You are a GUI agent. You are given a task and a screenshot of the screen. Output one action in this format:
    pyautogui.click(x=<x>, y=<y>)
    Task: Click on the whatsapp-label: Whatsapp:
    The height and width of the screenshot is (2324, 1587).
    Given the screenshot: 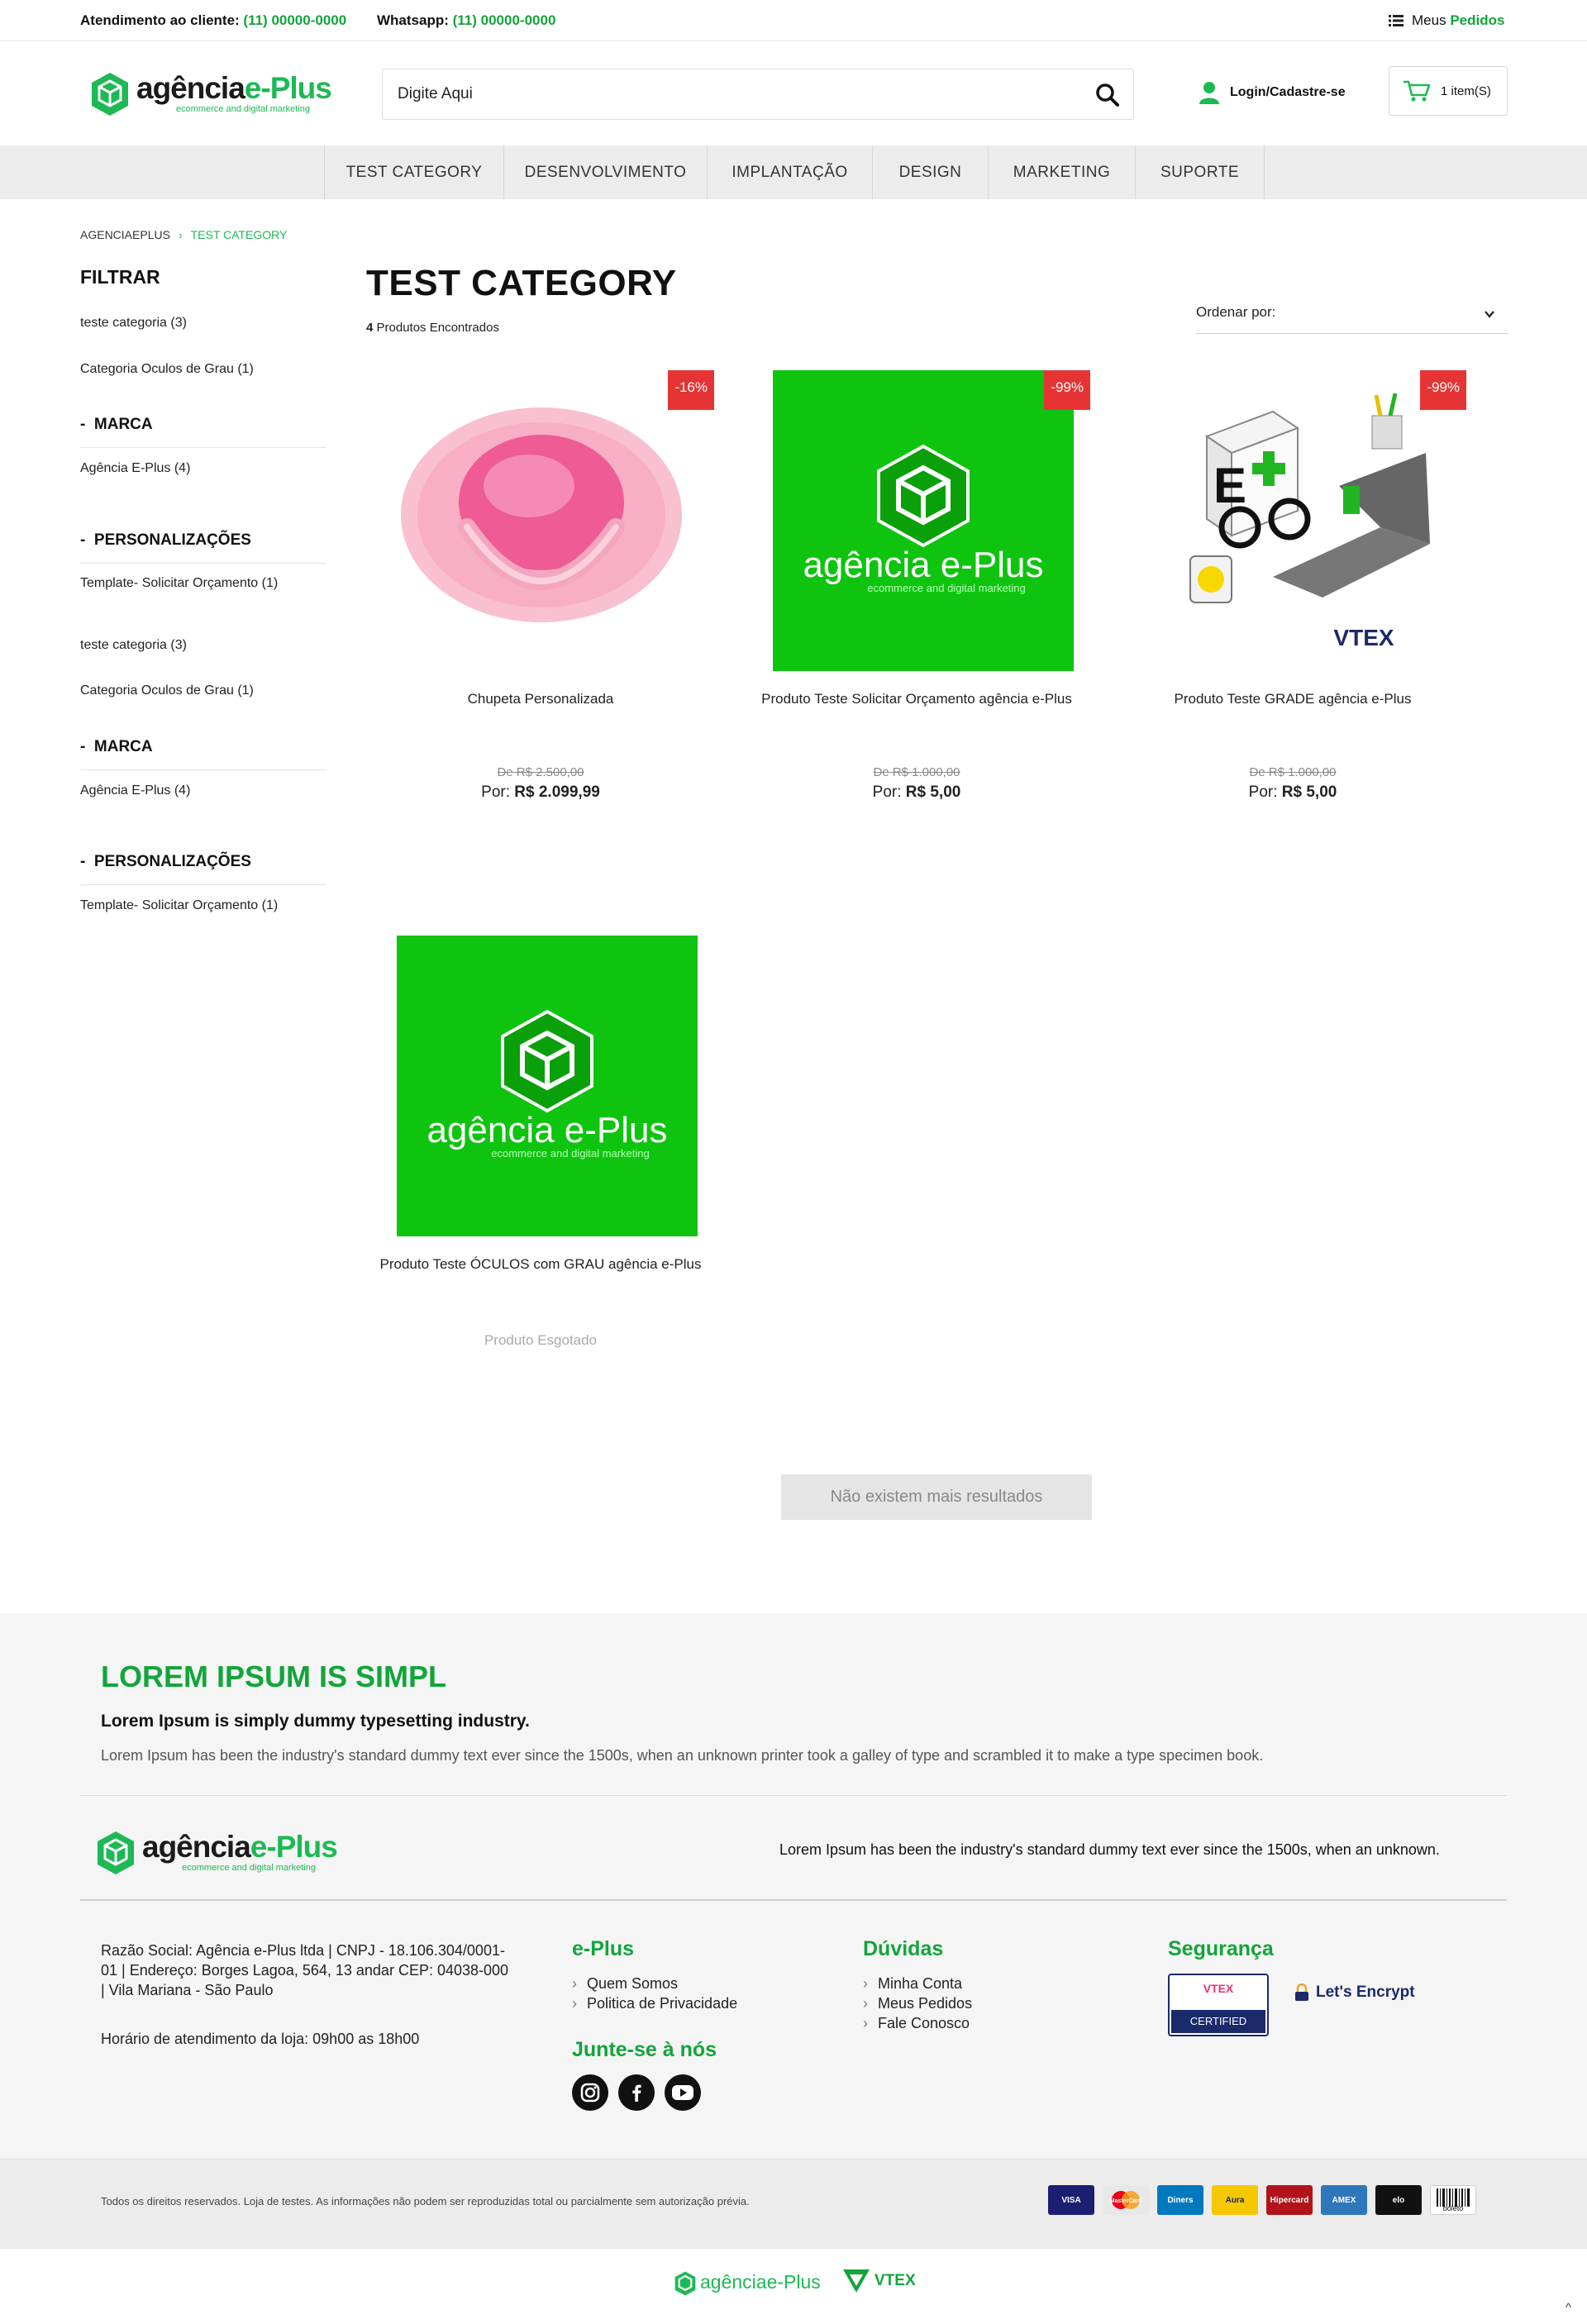 What is the action you would take?
    pyautogui.click(x=413, y=20)
    